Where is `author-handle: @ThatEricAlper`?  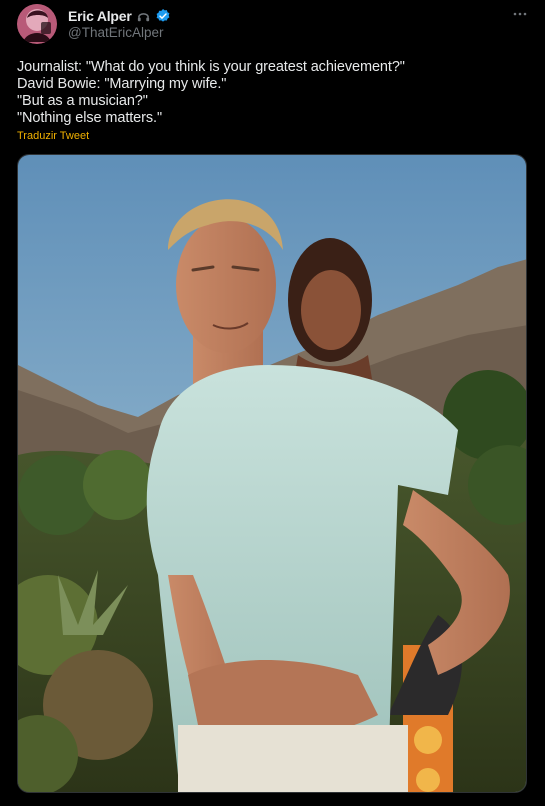 author-handle: @ThatEricAlper is located at coordinates (115, 32).